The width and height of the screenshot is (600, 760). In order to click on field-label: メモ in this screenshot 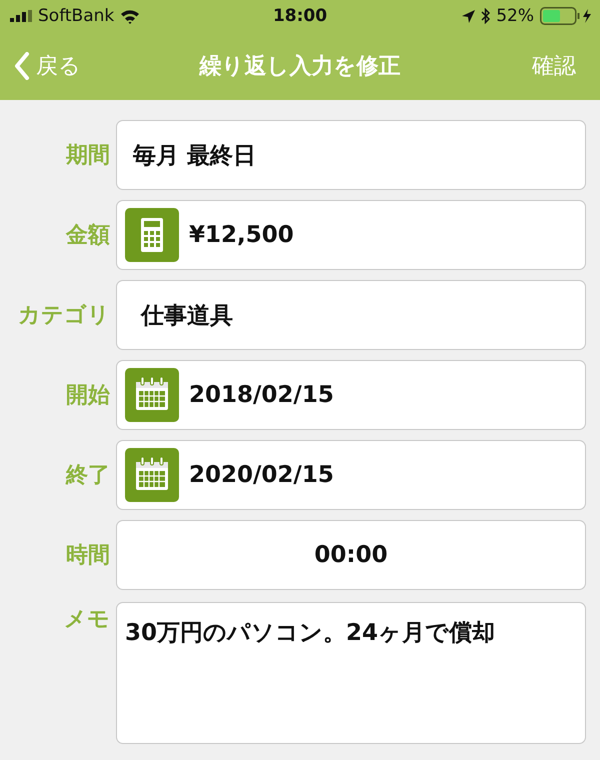, I will do `click(86, 620)`.